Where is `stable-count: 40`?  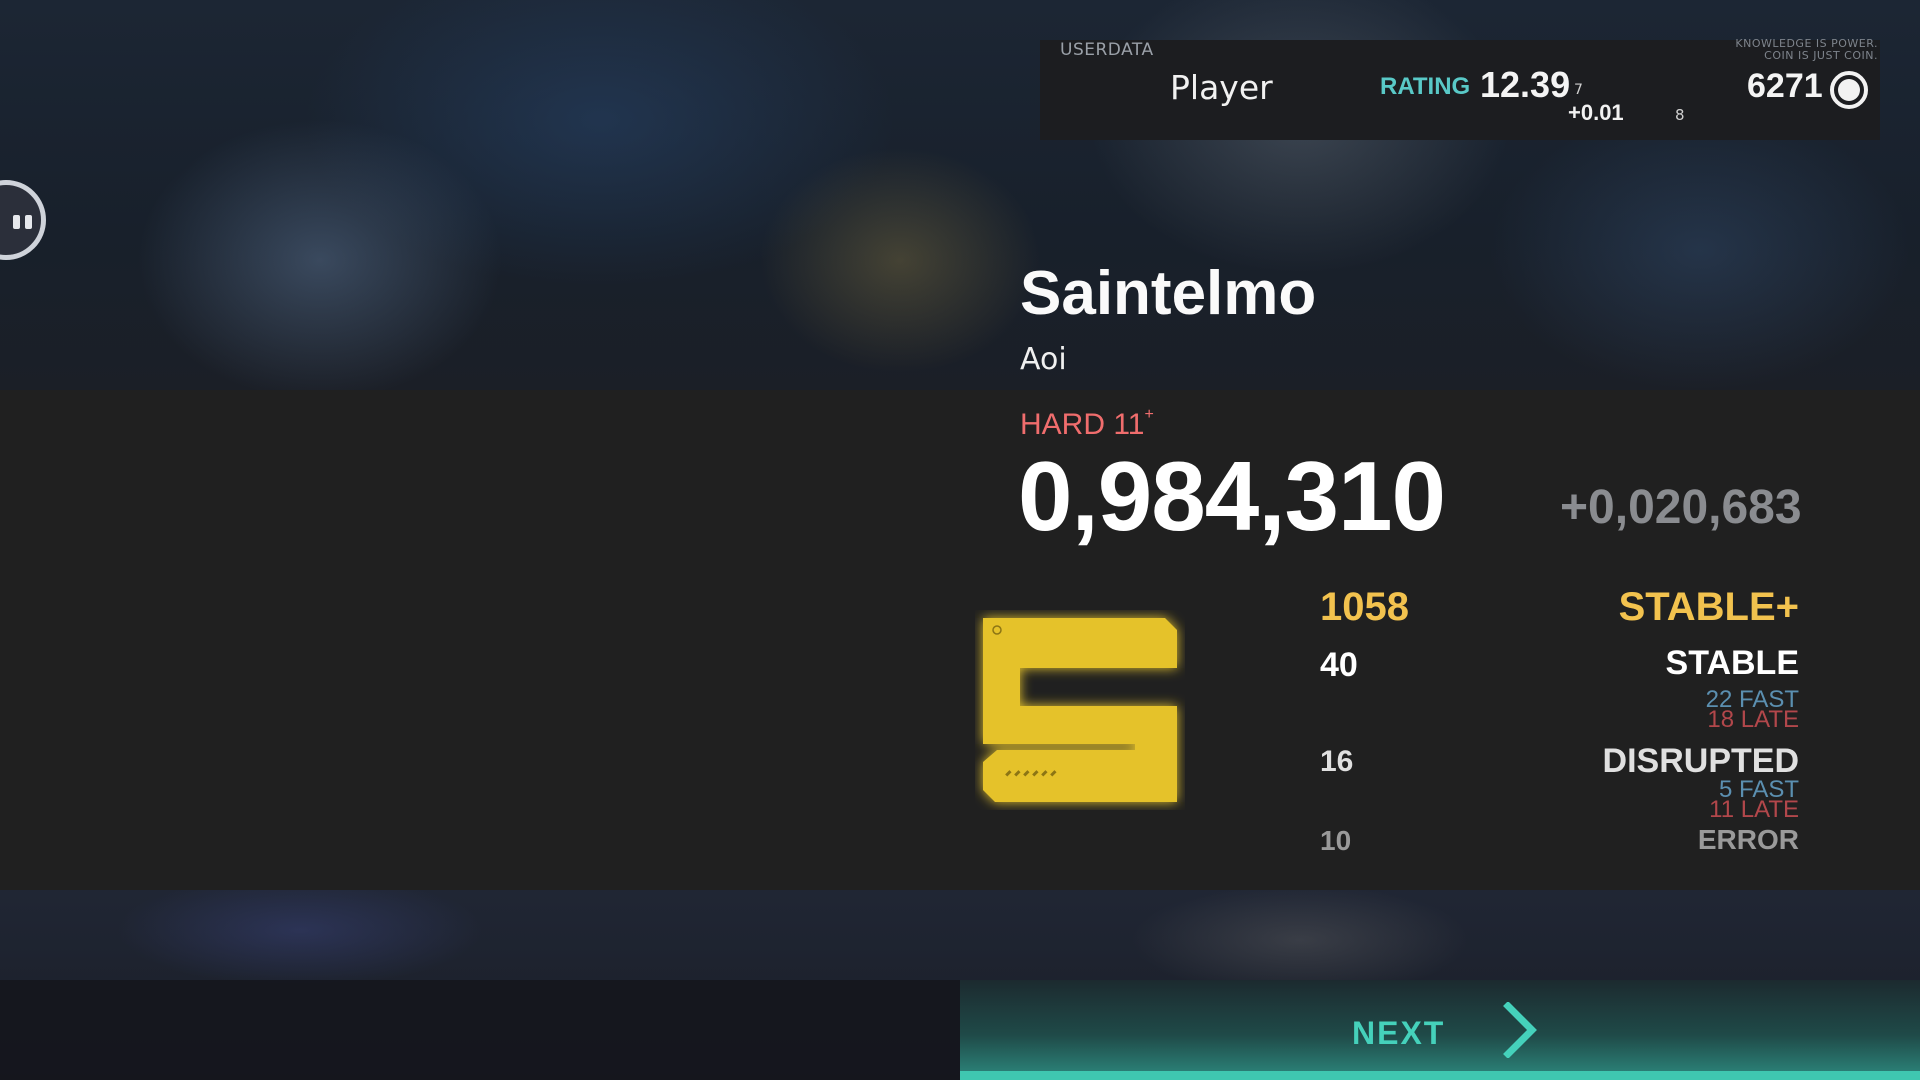 stable-count: 40 is located at coordinates (1339, 665).